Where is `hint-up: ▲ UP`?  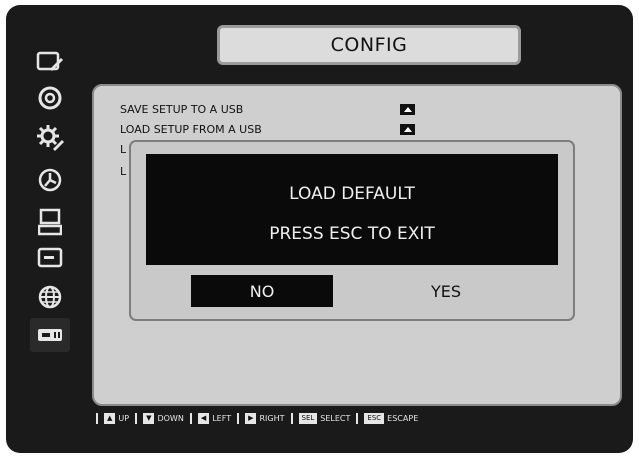
hint-up: ▲ UP is located at coordinates (116, 418).